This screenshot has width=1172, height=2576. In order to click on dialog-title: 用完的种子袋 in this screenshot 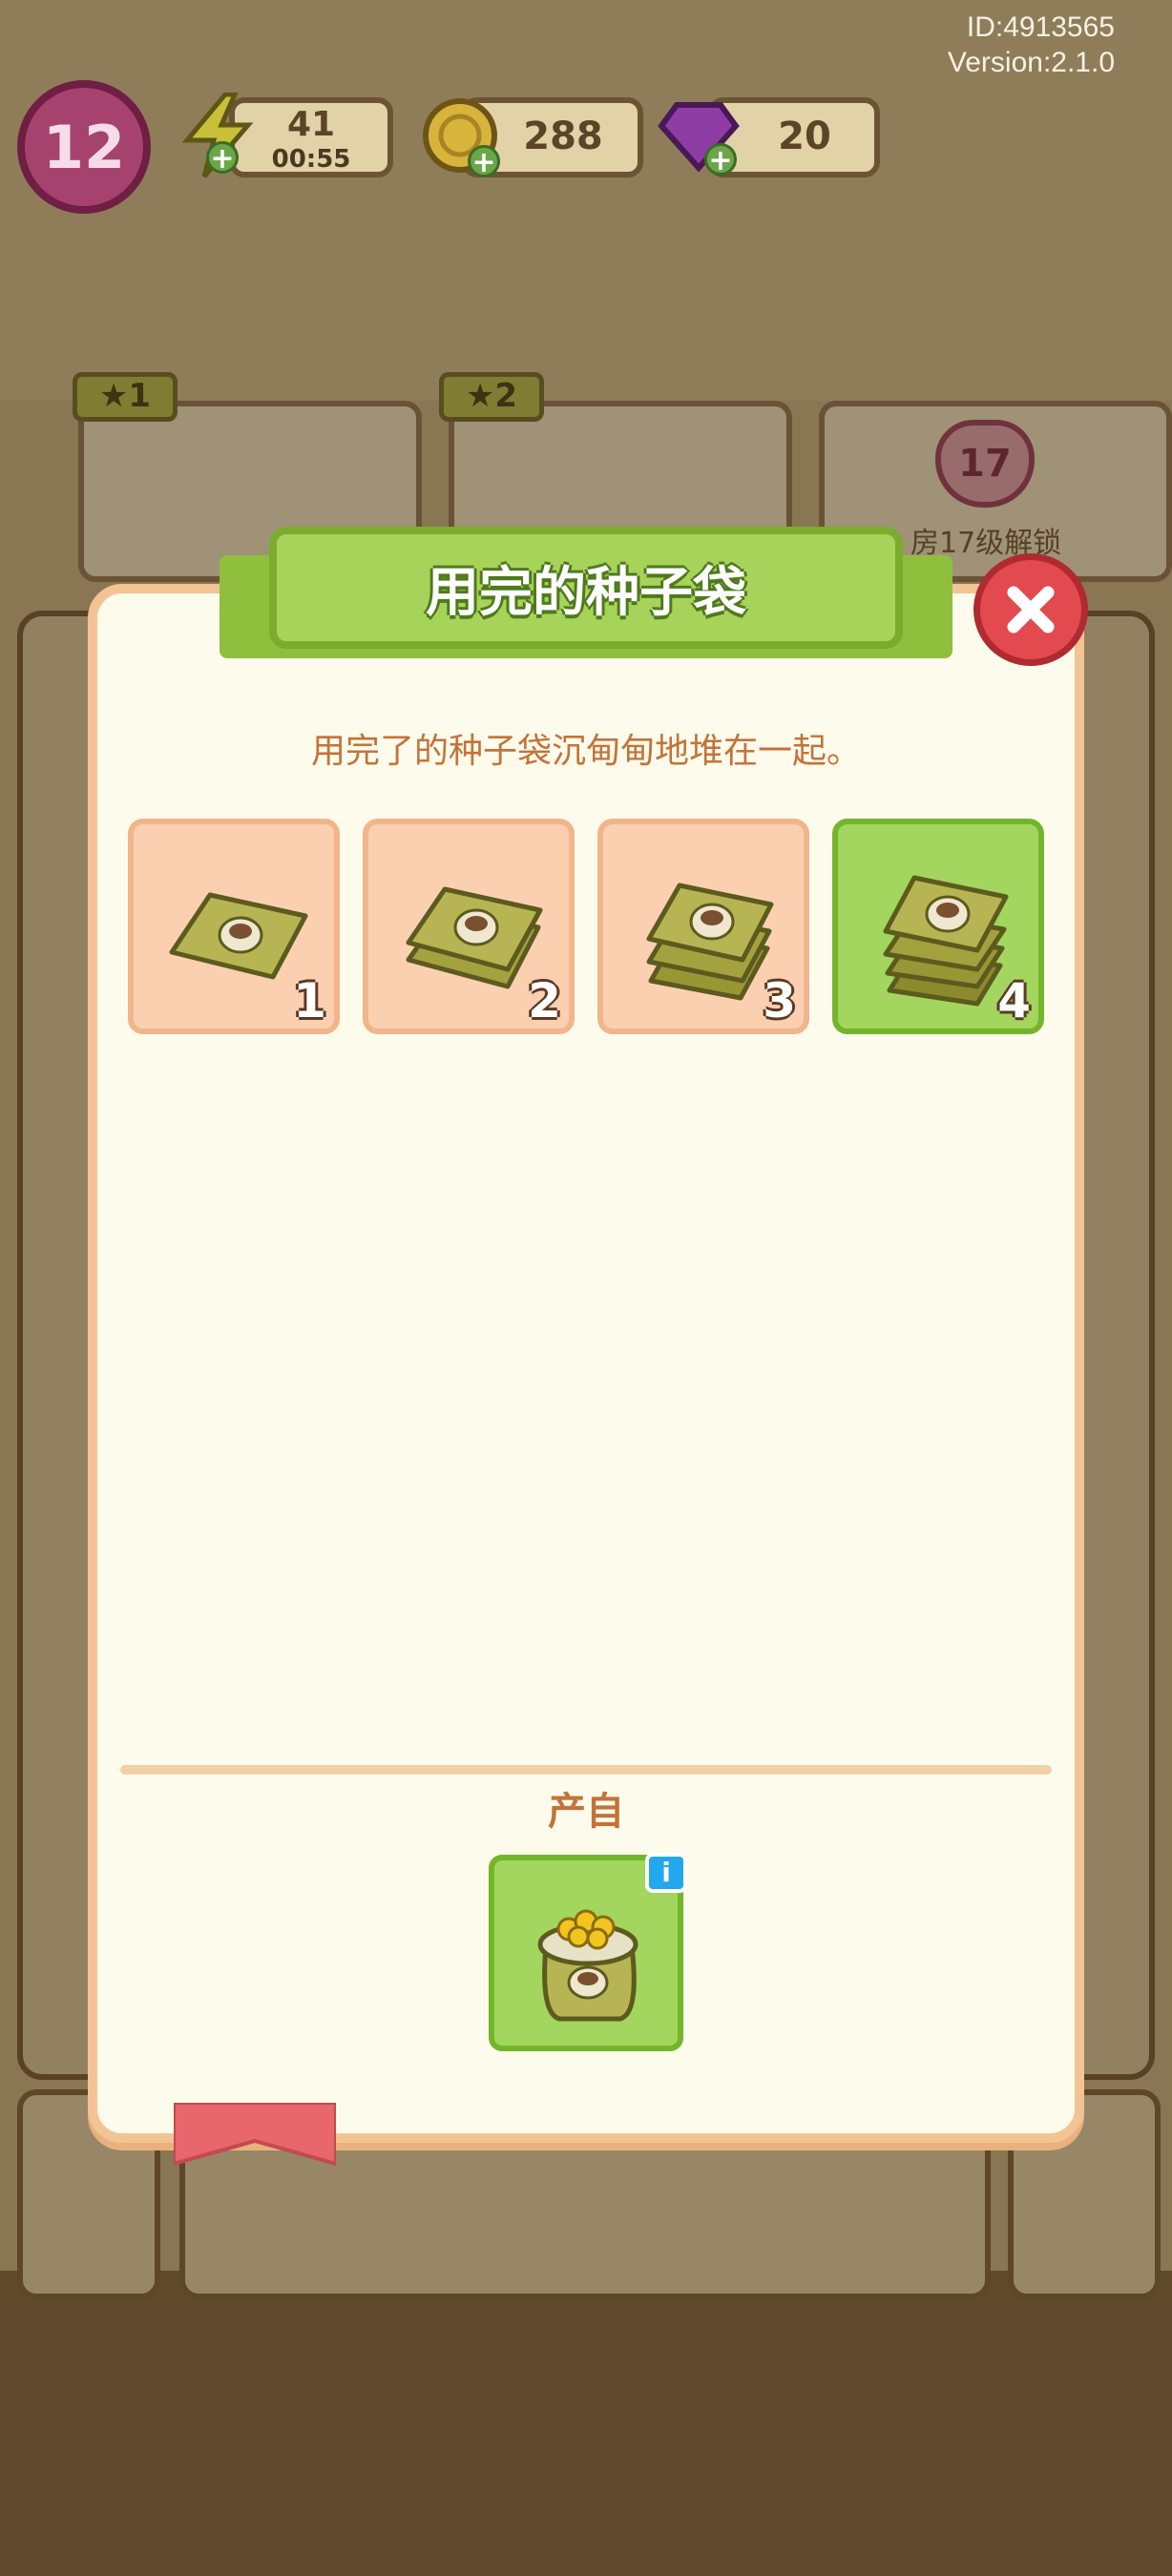, I will do `click(586, 592)`.